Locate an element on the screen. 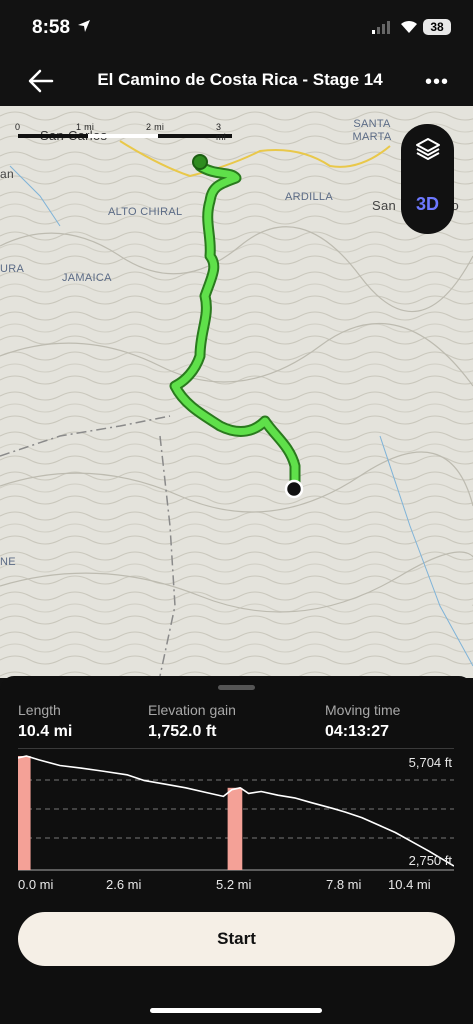  status-bar: 8:58 38 is located at coordinates (236, 29).